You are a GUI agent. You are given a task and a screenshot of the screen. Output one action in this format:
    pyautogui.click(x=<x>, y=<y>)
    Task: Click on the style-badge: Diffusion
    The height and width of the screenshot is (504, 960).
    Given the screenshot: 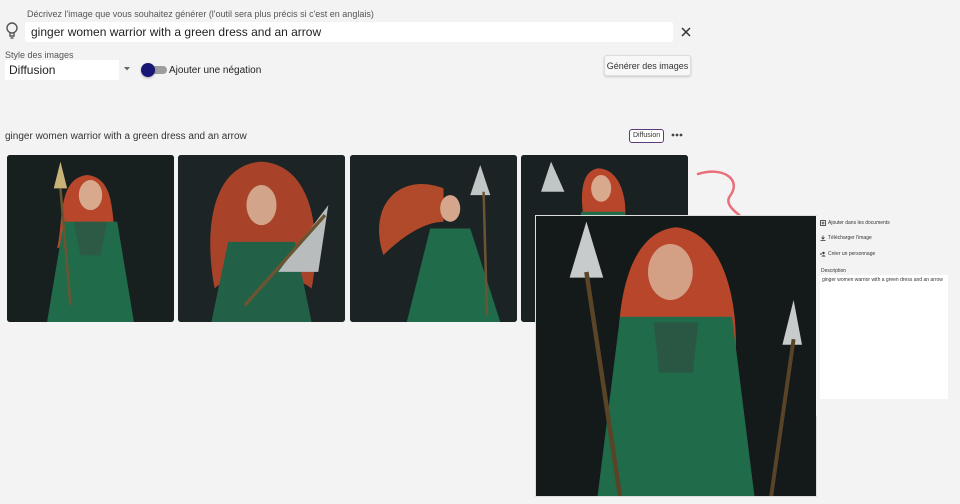 What is the action you would take?
    pyautogui.click(x=647, y=136)
    